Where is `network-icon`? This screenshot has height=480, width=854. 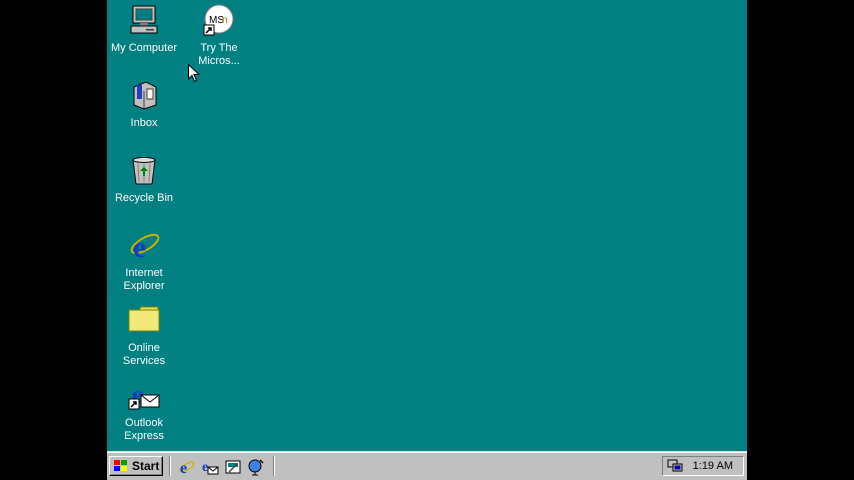
network-icon is located at coordinates (675, 466).